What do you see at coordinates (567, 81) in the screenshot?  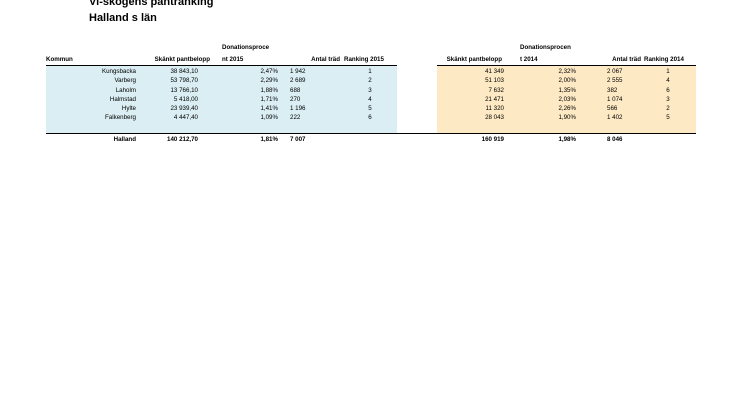 I see `cell-donation-2014: 2,00%` at bounding box center [567, 81].